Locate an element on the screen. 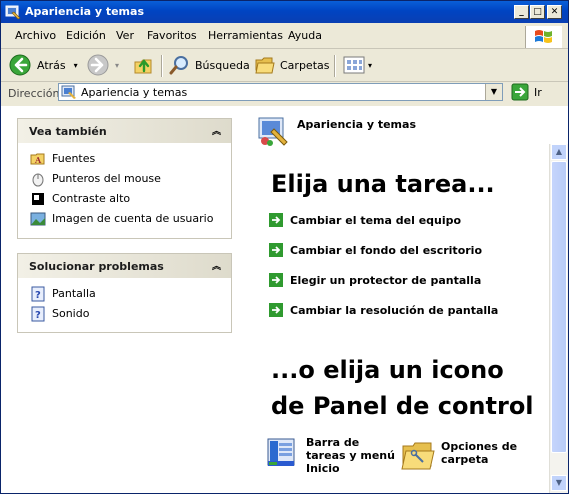  user-picture-icon is located at coordinates (38, 219).